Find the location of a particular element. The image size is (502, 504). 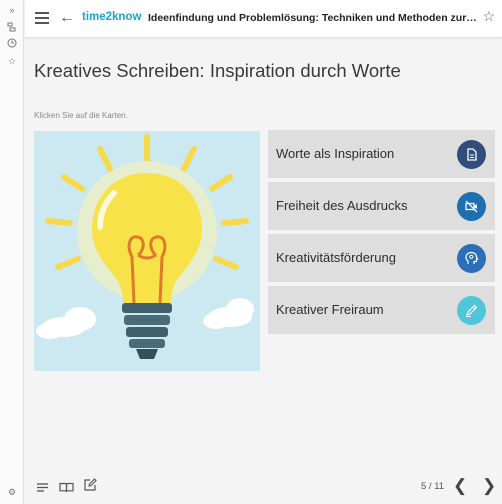

card-freiheit-des-ausdrucks: Freiheit des Ausdrucks is located at coordinates (381, 206).